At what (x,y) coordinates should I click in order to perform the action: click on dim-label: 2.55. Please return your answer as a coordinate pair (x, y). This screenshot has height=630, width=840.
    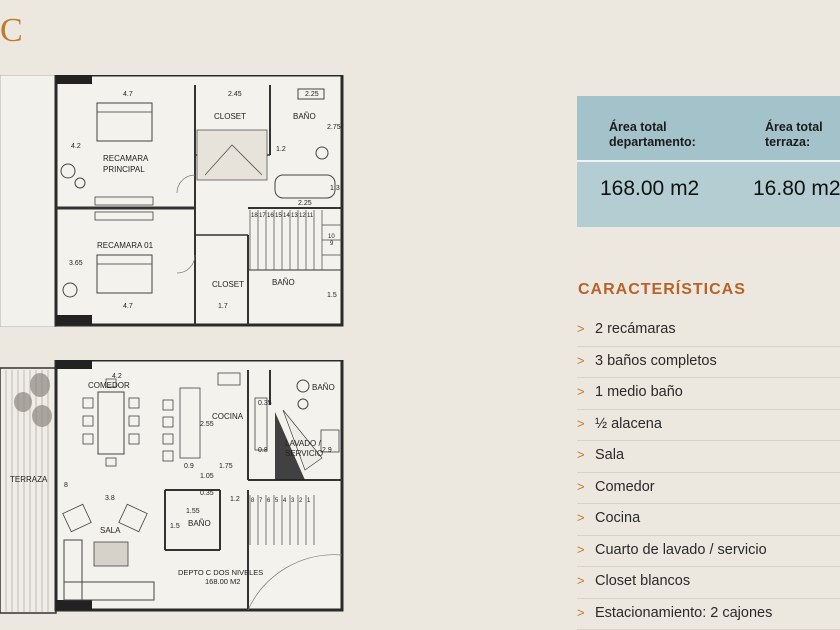
    Looking at the image, I should click on (207, 424).